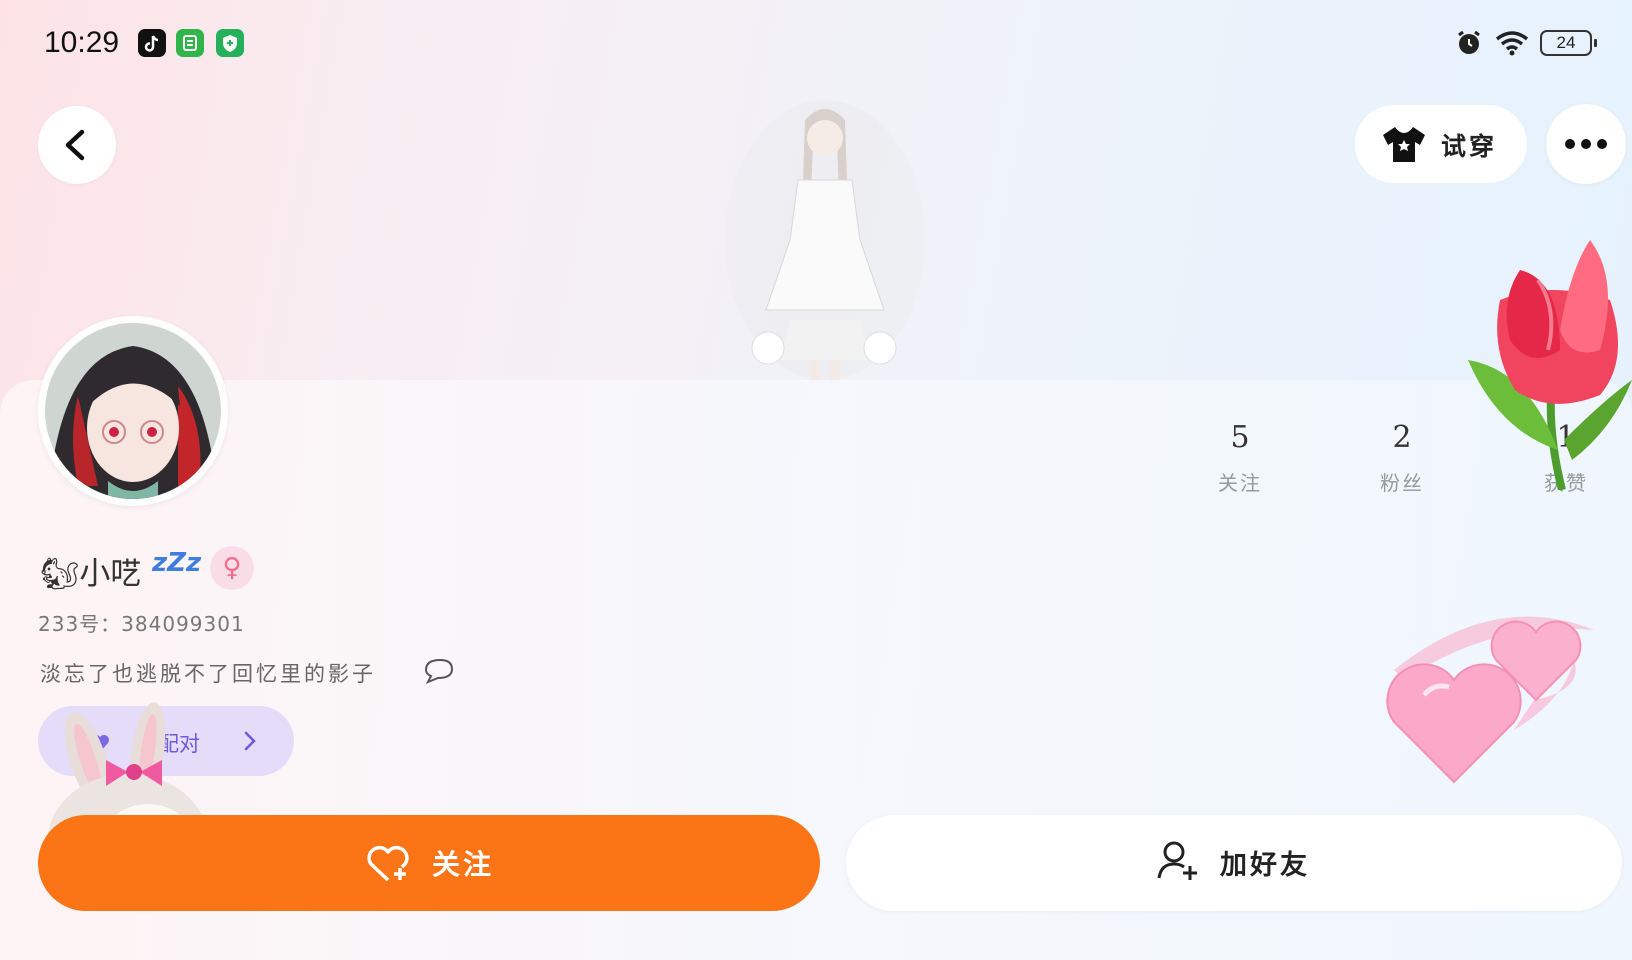  I want to click on back-button, so click(77, 145).